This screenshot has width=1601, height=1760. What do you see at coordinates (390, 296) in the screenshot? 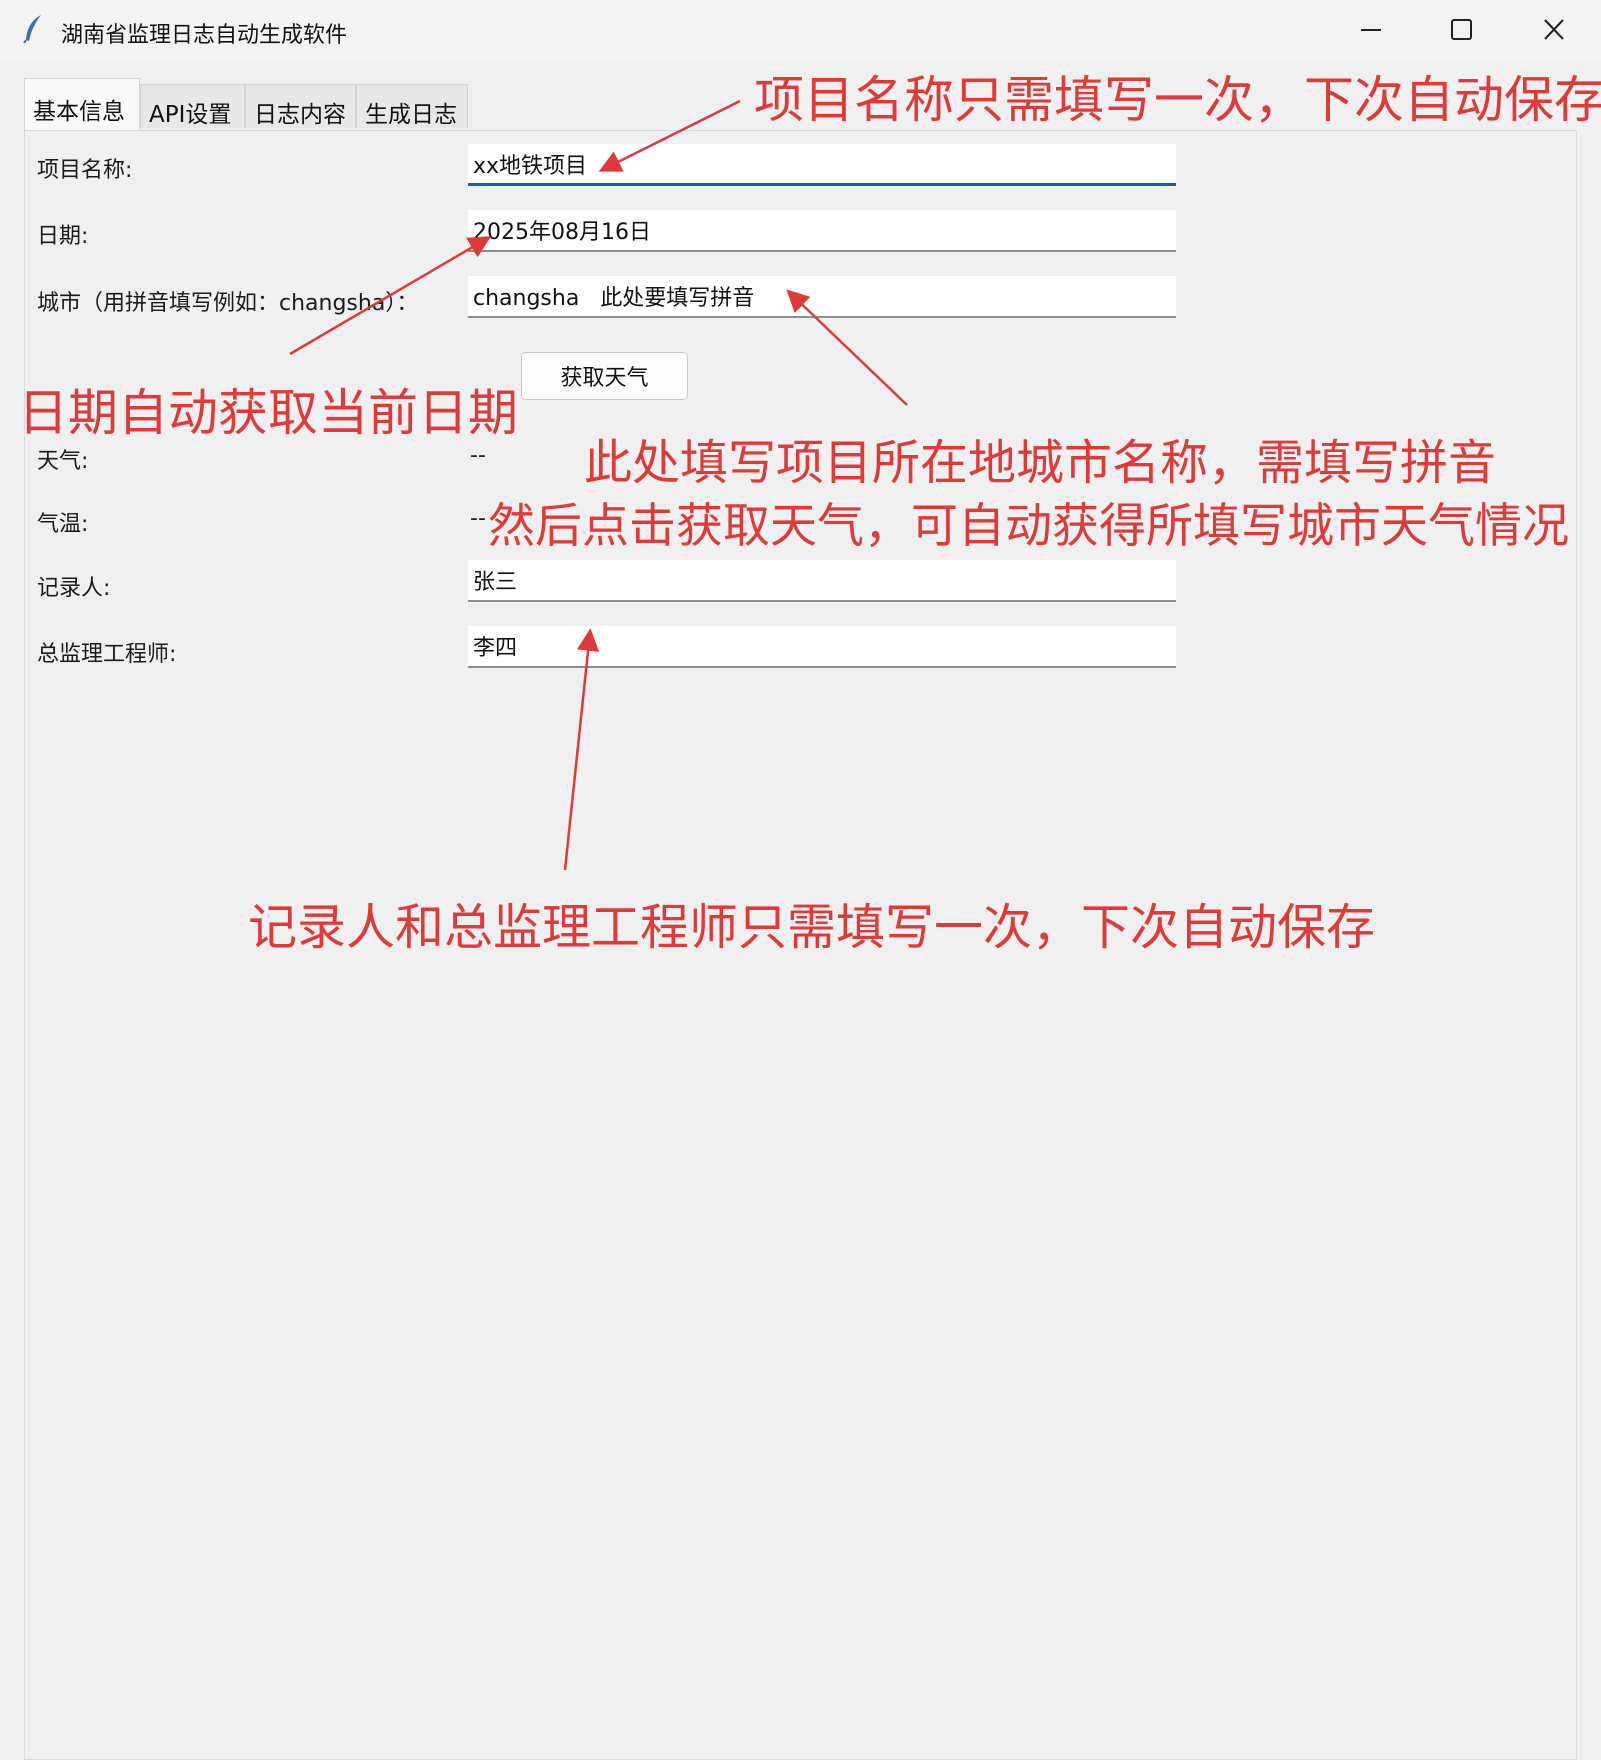
I see `date-arrow` at bounding box center [390, 296].